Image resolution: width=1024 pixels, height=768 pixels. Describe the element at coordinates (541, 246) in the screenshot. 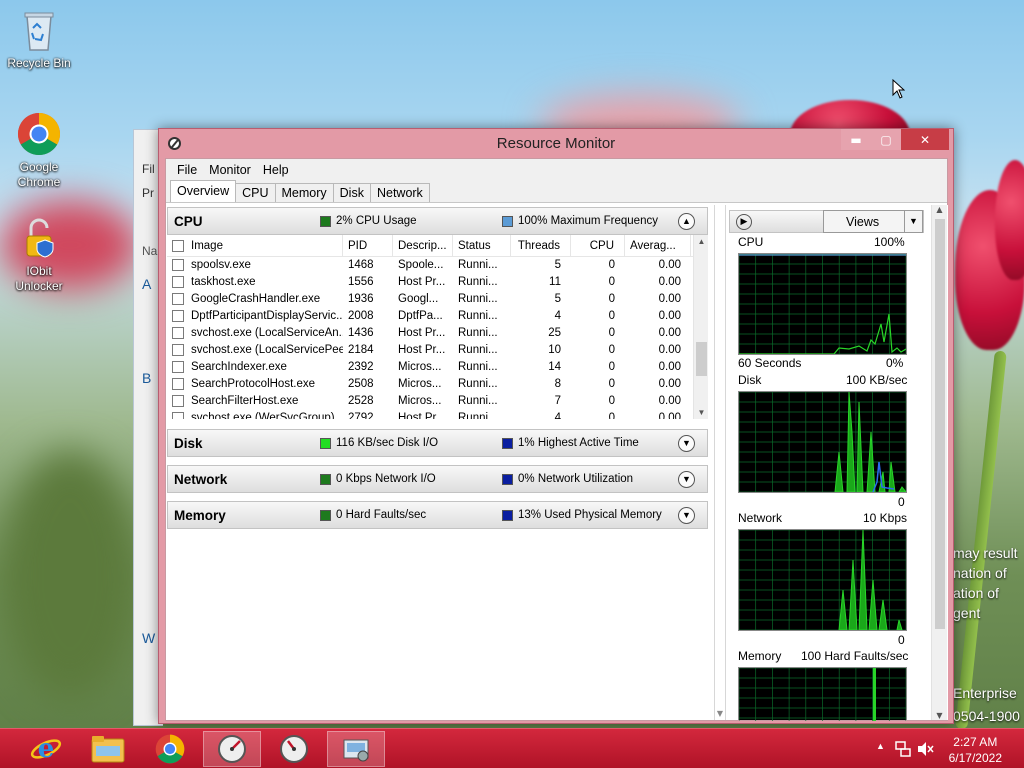

I see `column-threads: Threads` at that location.